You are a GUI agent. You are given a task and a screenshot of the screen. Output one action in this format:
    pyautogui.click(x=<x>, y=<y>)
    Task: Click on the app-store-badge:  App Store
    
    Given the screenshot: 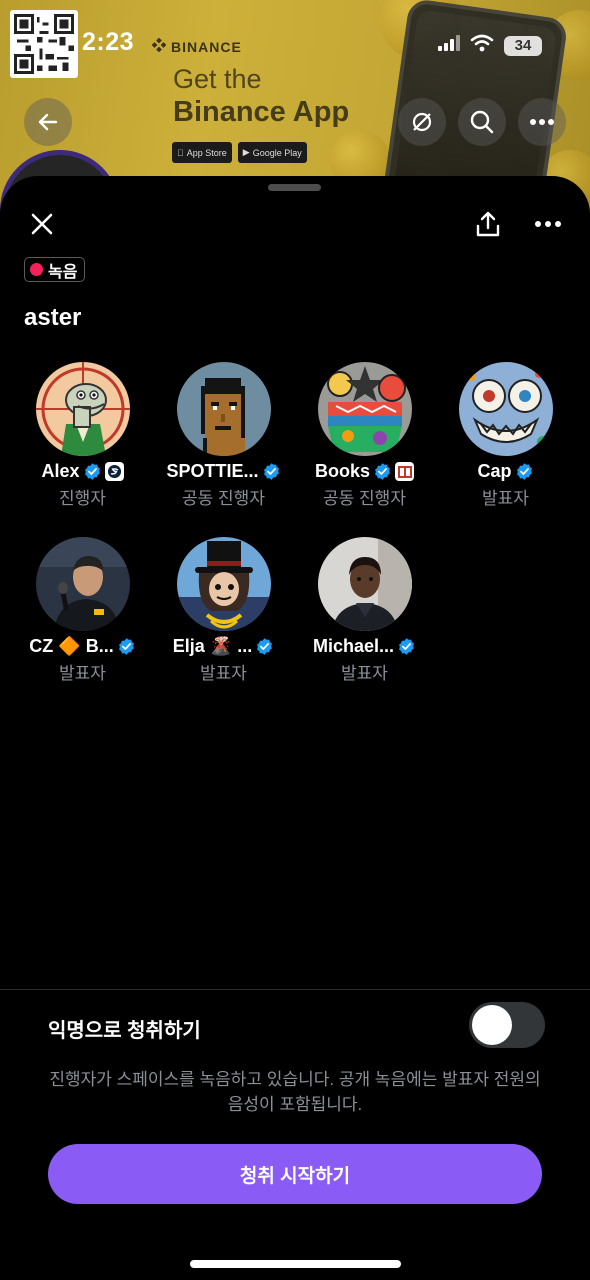 What is the action you would take?
    pyautogui.click(x=202, y=152)
    